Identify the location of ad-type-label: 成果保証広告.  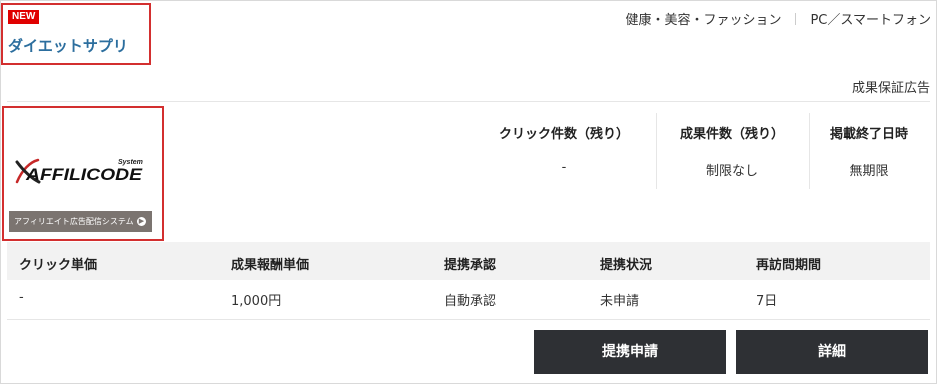
(890, 88).